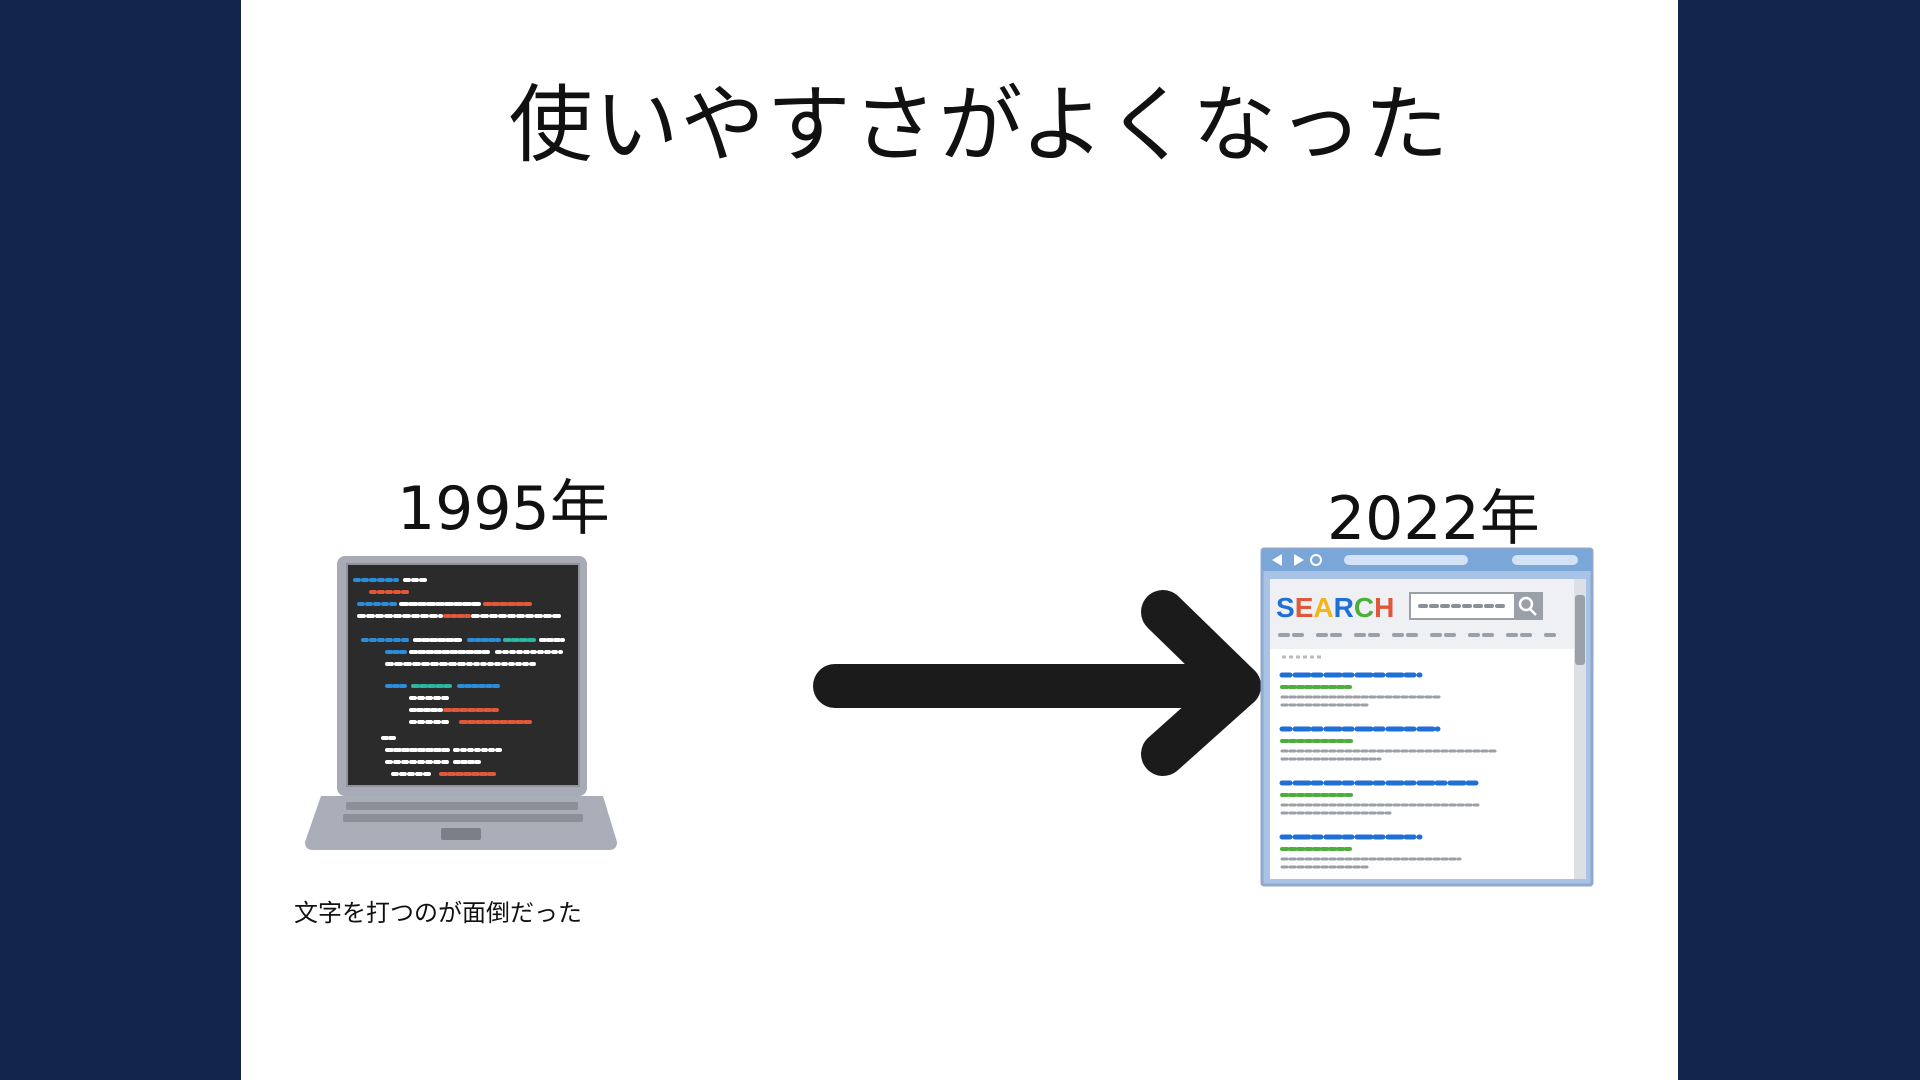 Image resolution: width=1920 pixels, height=1080 pixels. What do you see at coordinates (1427, 717) in the screenshot?
I see `browser-search-icon: SEARCH` at bounding box center [1427, 717].